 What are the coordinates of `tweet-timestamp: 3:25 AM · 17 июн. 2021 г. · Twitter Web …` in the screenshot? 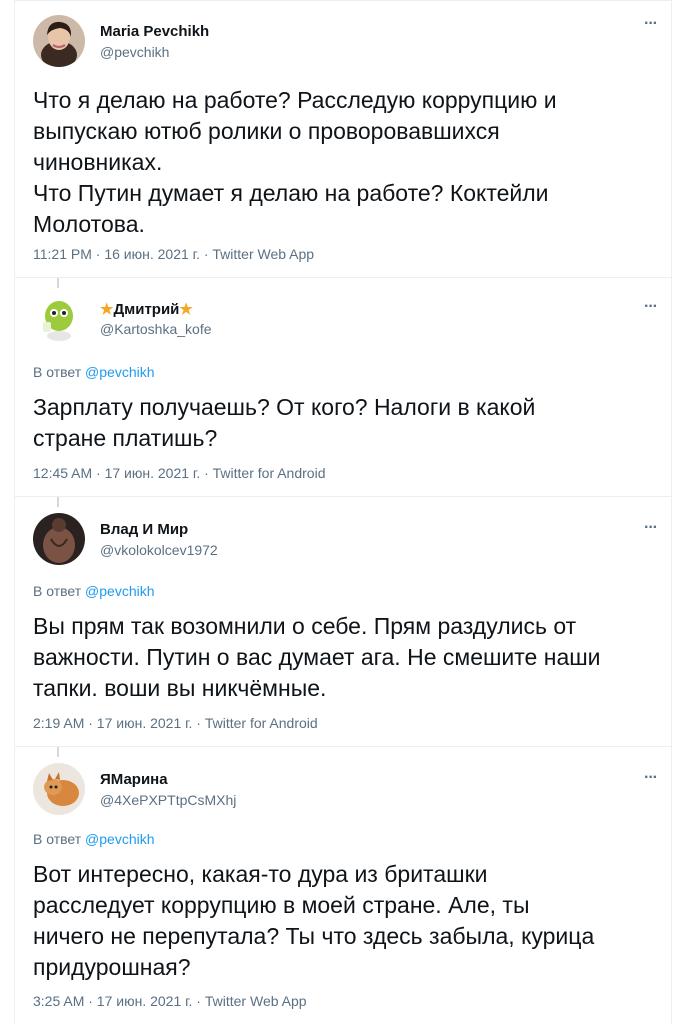 It's located at (170, 1001).